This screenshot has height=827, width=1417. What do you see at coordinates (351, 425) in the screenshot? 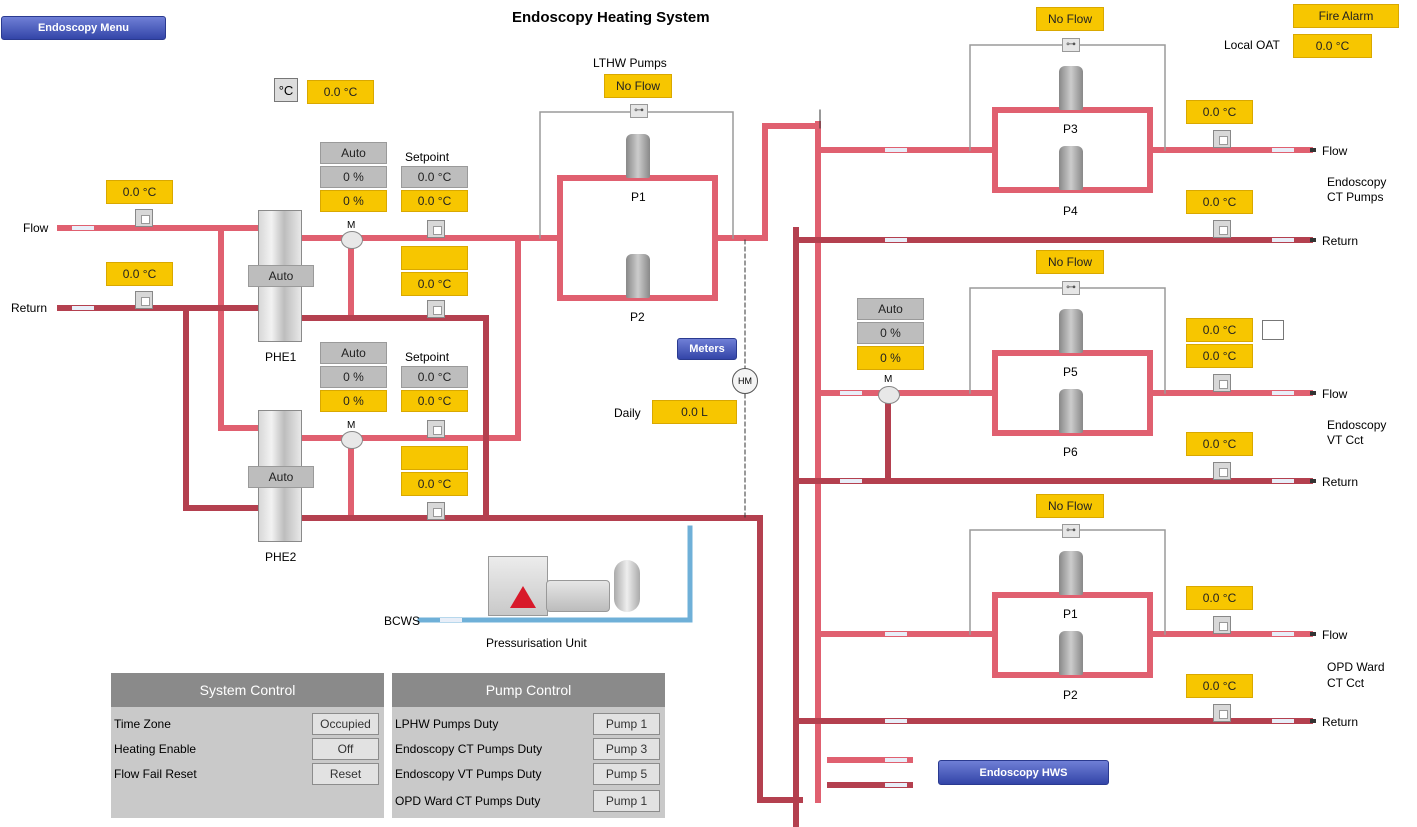
I see `phe2-valve-m-label: M` at bounding box center [351, 425].